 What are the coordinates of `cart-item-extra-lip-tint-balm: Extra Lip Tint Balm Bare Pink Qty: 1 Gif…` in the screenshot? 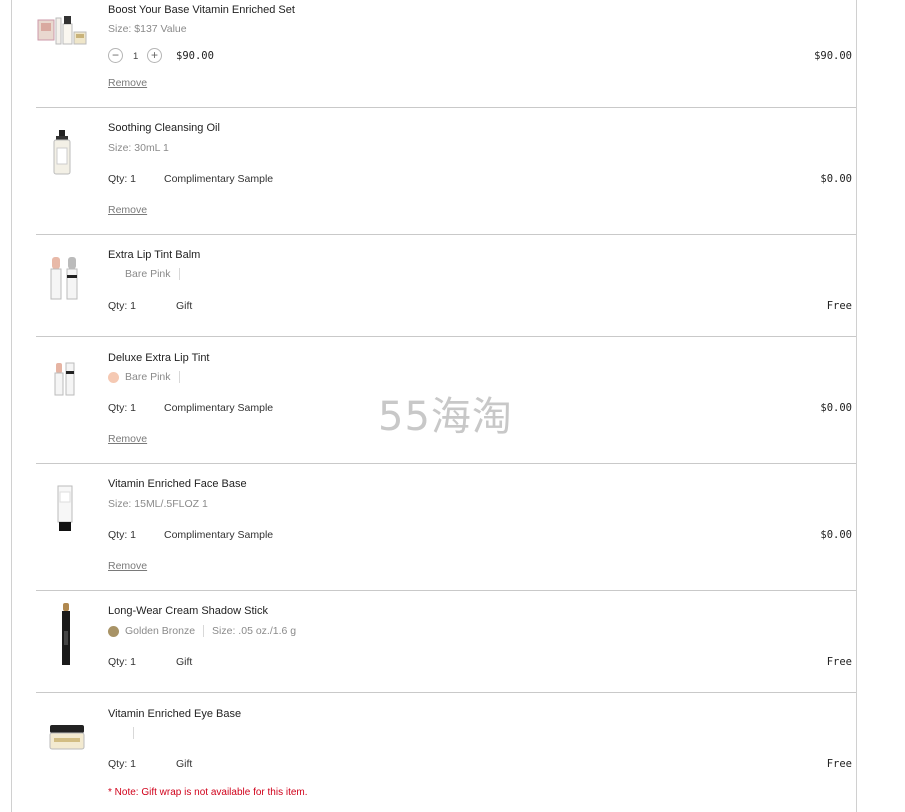 It's located at (446, 285).